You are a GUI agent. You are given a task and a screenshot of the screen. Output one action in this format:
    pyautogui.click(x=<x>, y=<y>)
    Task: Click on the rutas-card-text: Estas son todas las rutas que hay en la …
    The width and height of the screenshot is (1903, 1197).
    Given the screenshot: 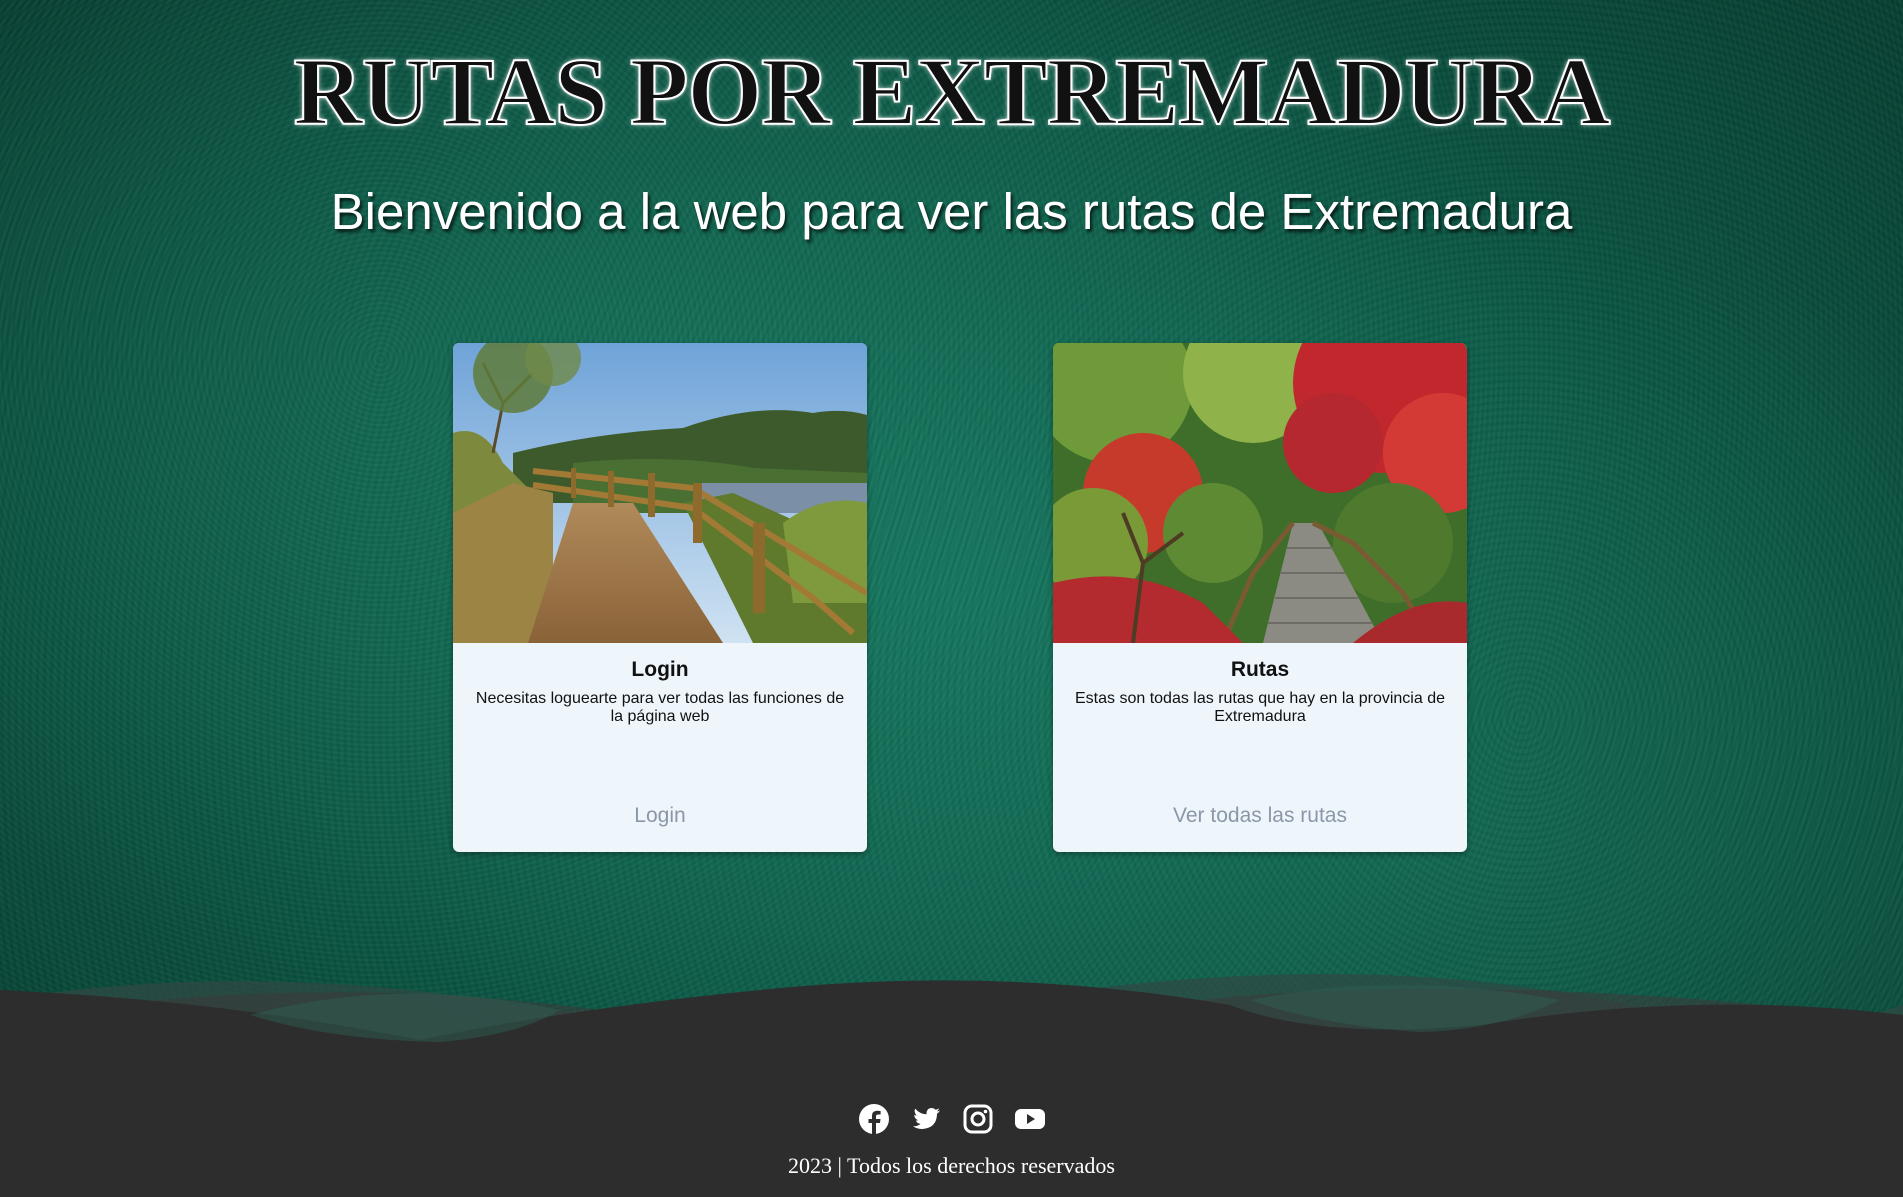 What is the action you would take?
    pyautogui.click(x=1260, y=708)
    